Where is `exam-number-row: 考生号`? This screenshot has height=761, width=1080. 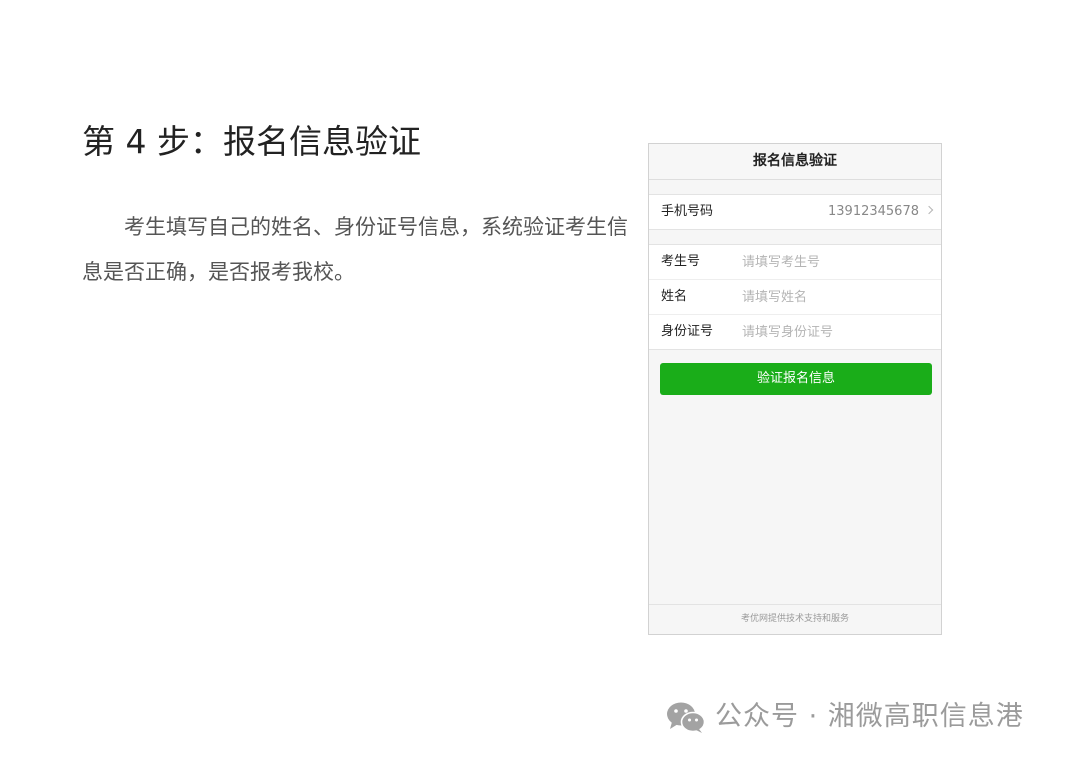 exam-number-row: 考生号 is located at coordinates (795, 262).